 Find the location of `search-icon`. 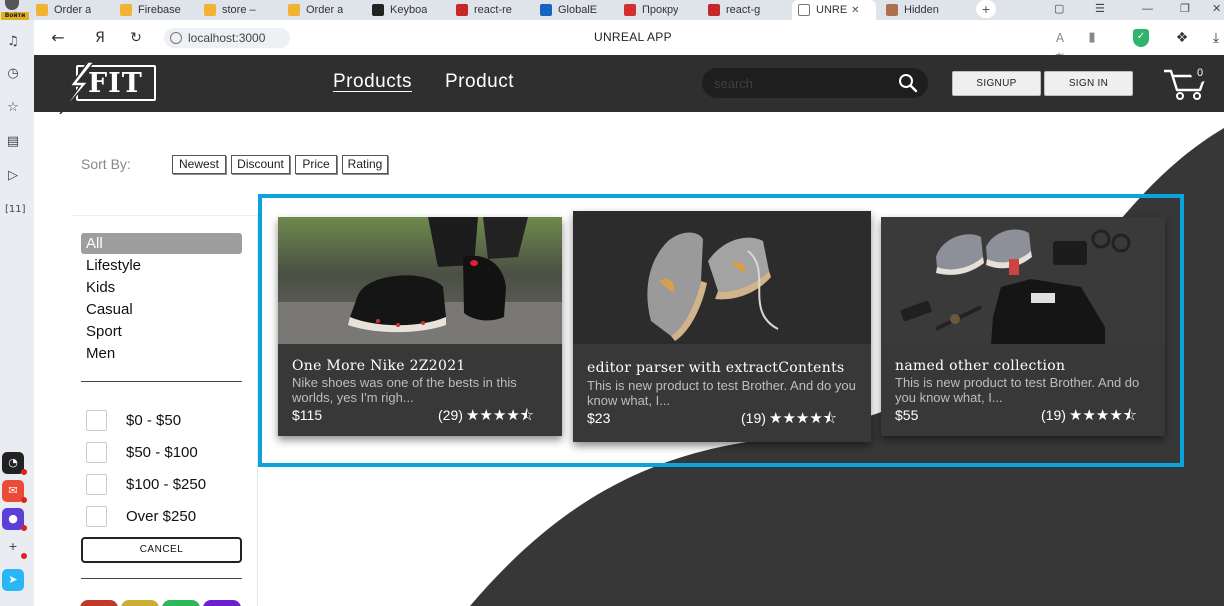

search-icon is located at coordinates (908, 83).